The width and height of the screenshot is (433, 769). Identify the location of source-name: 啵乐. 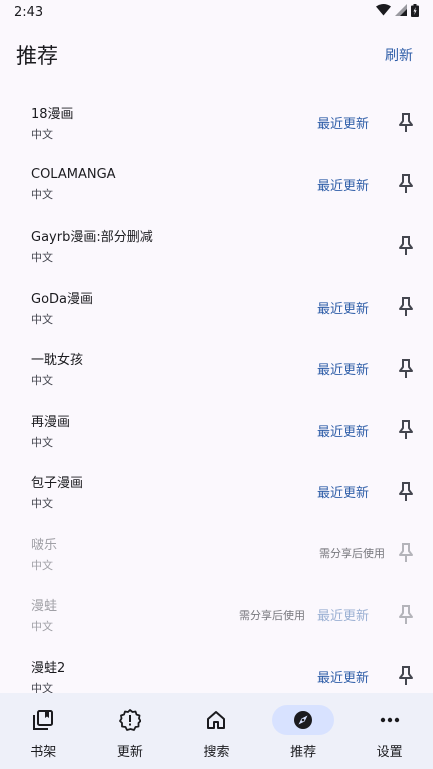
(44, 545).